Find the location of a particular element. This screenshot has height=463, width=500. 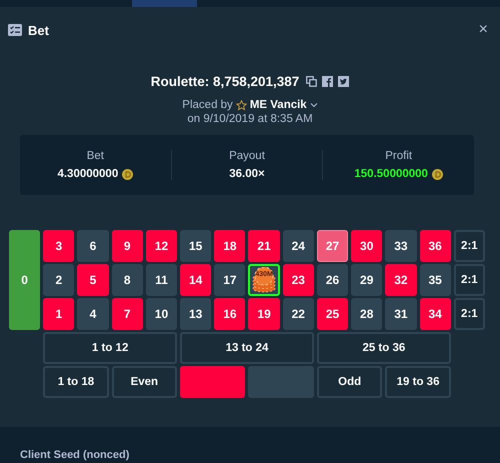

number-cell: 34 is located at coordinates (435, 314).